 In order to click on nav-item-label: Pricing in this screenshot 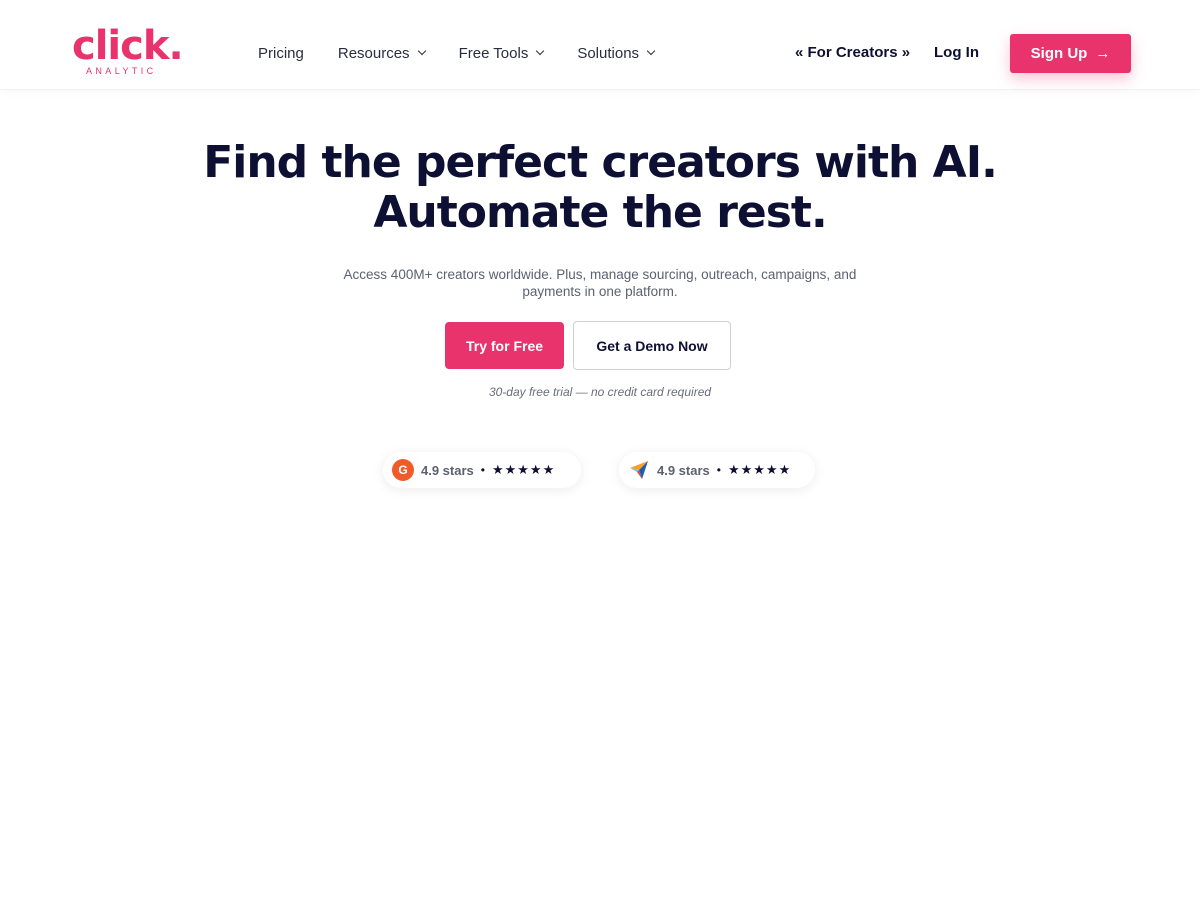, I will do `click(281, 53)`.